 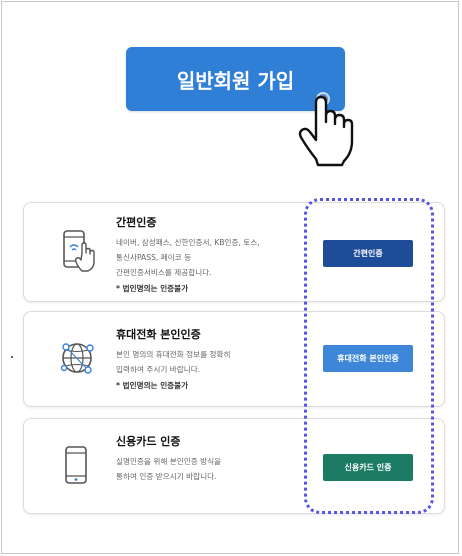 What do you see at coordinates (77, 358) in the screenshot?
I see `globe-network-icon` at bounding box center [77, 358].